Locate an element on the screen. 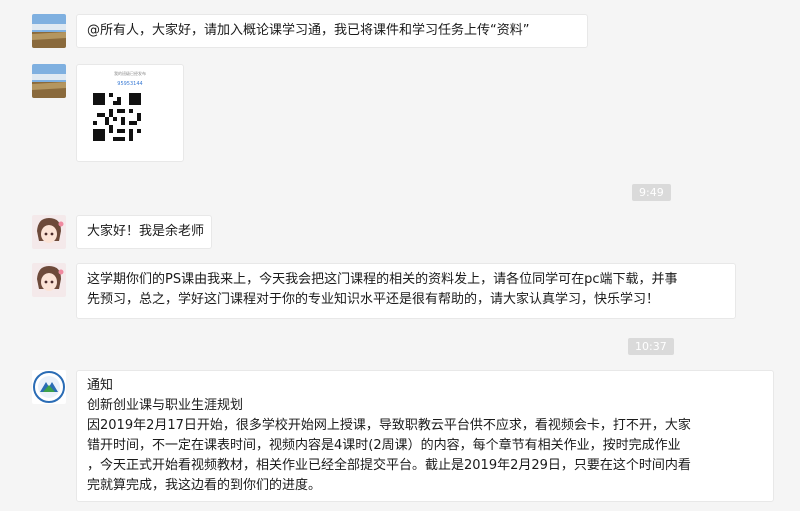 This screenshot has height=511, width=800. notice-title: 通知 is located at coordinates (100, 385).